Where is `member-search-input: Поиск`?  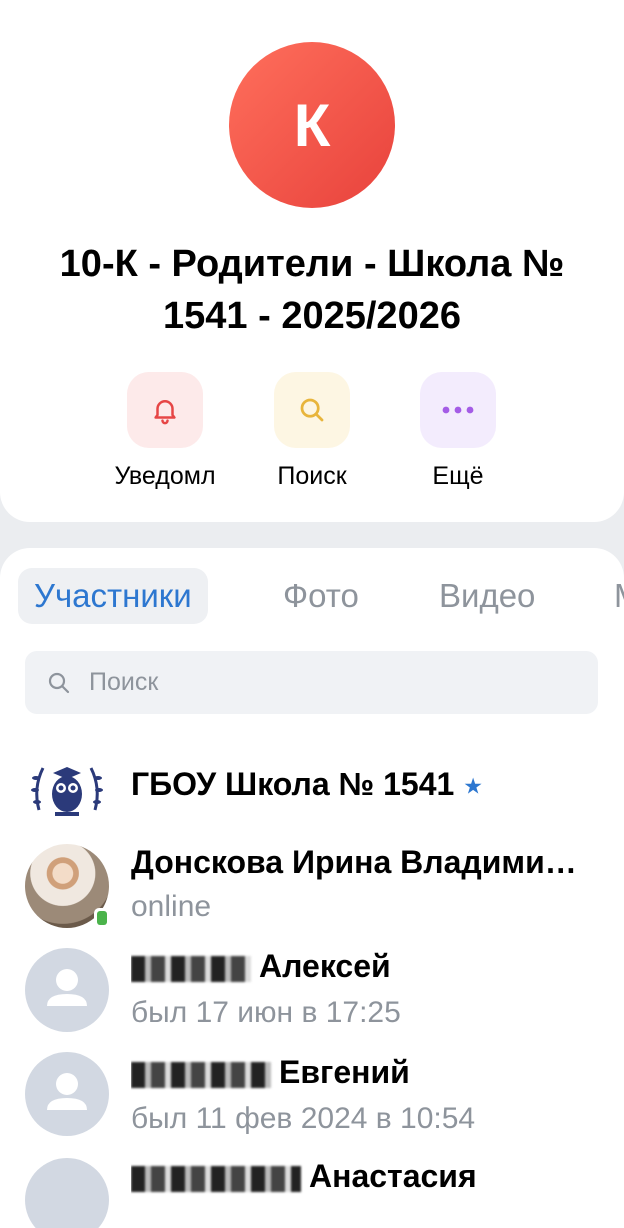
member-search-input: Поиск is located at coordinates (311, 682).